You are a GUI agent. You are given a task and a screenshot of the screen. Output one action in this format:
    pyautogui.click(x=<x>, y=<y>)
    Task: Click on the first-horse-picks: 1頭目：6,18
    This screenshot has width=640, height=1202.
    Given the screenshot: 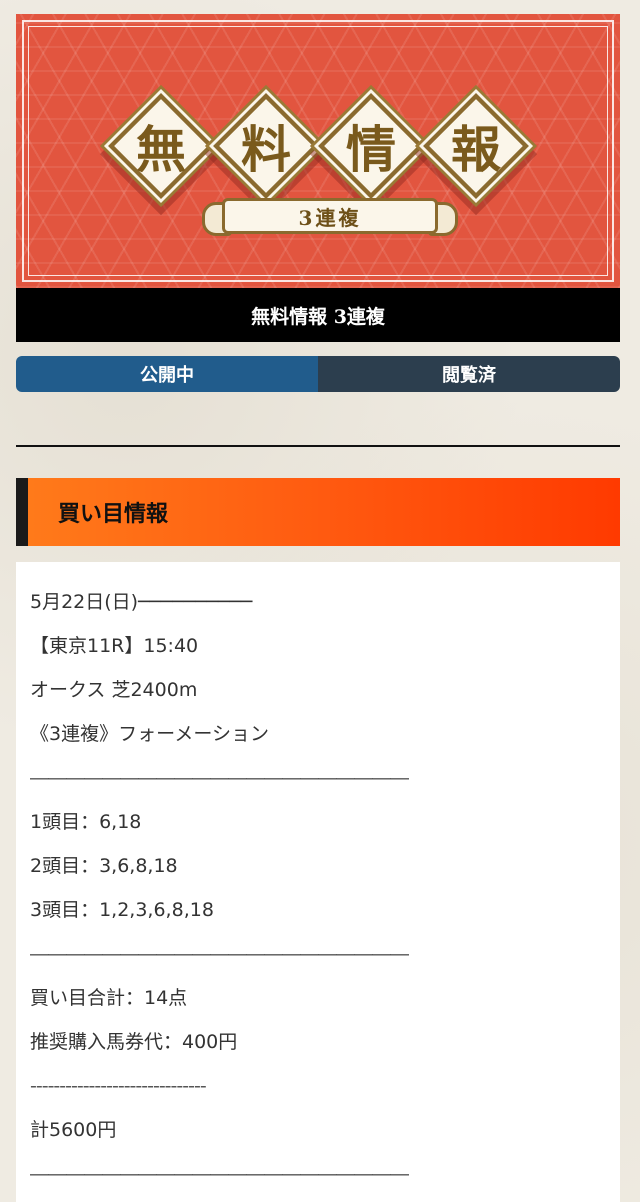 What is the action you would take?
    pyautogui.click(x=86, y=822)
    